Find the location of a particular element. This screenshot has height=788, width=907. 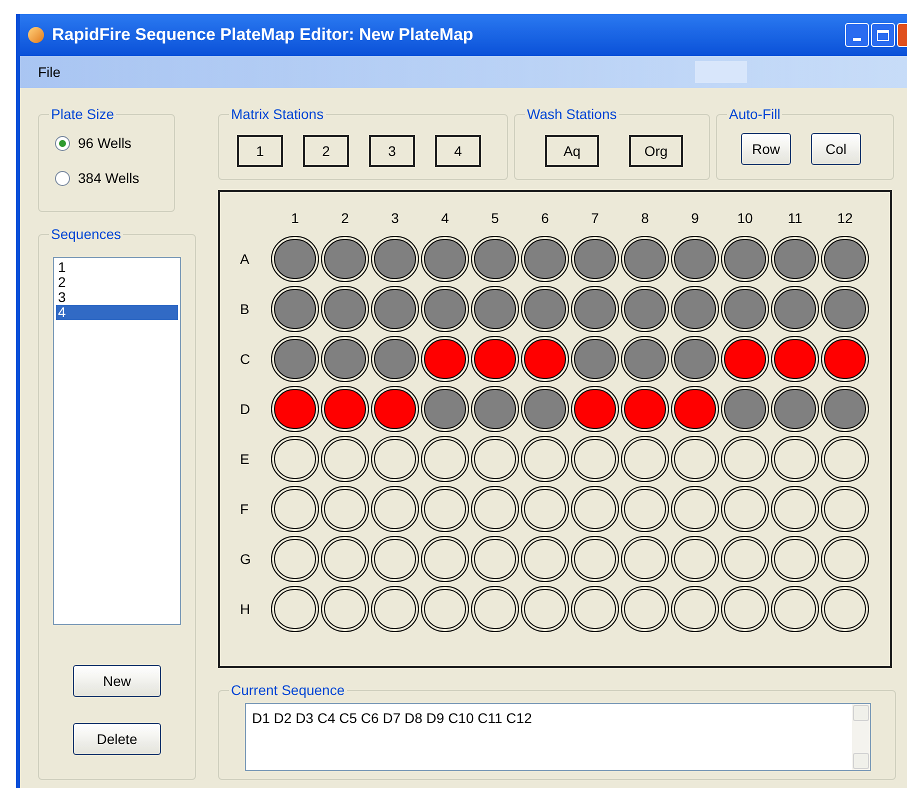

push-button: Row is located at coordinates (766, 149).